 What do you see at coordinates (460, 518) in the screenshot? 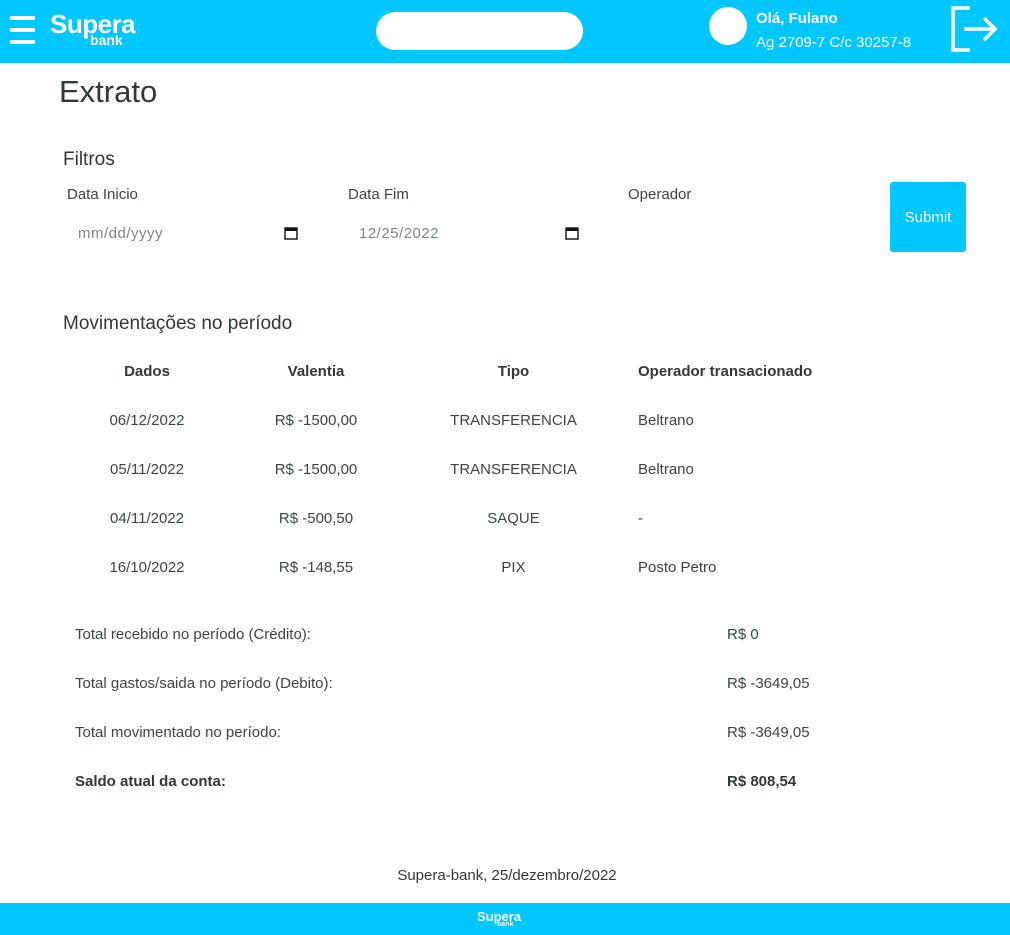
I see `table-row: 04/11/2022 R$ -500,50 SAQUE -` at bounding box center [460, 518].